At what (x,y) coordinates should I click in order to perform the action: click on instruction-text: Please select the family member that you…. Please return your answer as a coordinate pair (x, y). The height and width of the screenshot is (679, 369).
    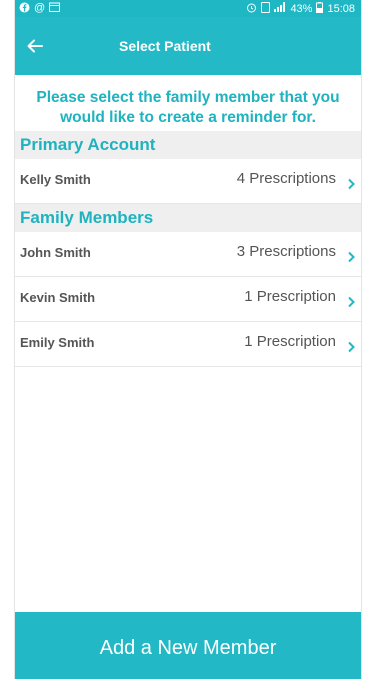
    Looking at the image, I should click on (188, 107).